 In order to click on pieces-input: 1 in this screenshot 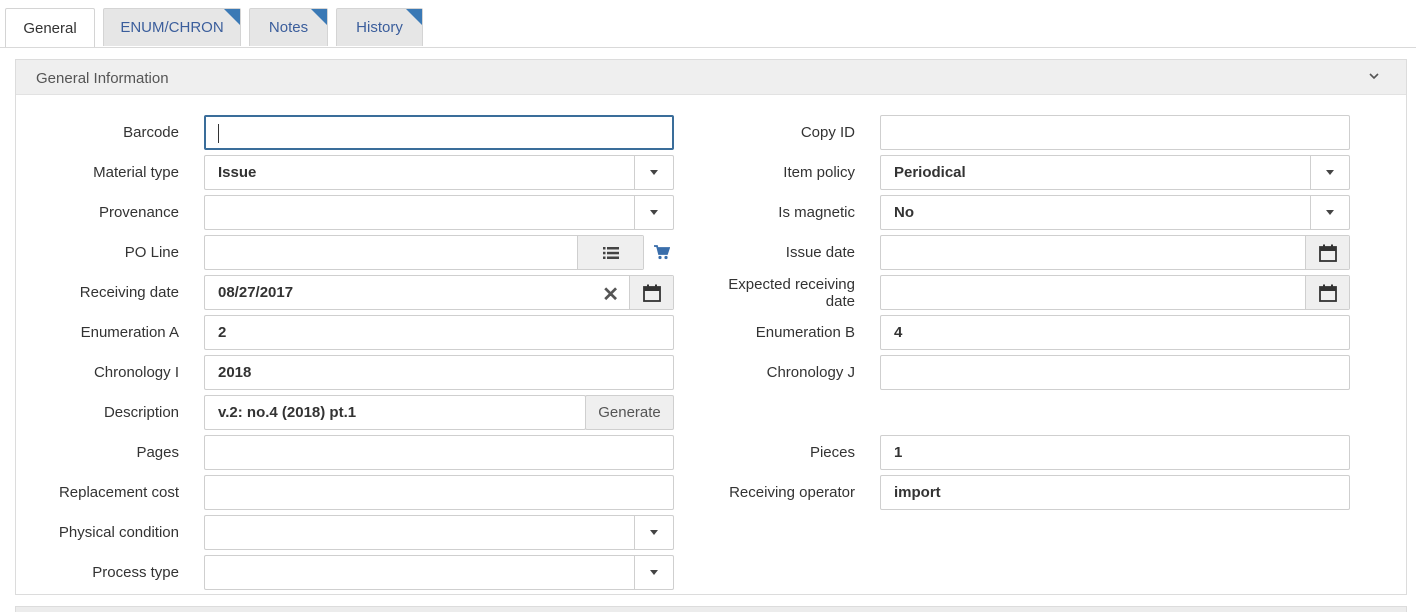, I will do `click(1115, 452)`.